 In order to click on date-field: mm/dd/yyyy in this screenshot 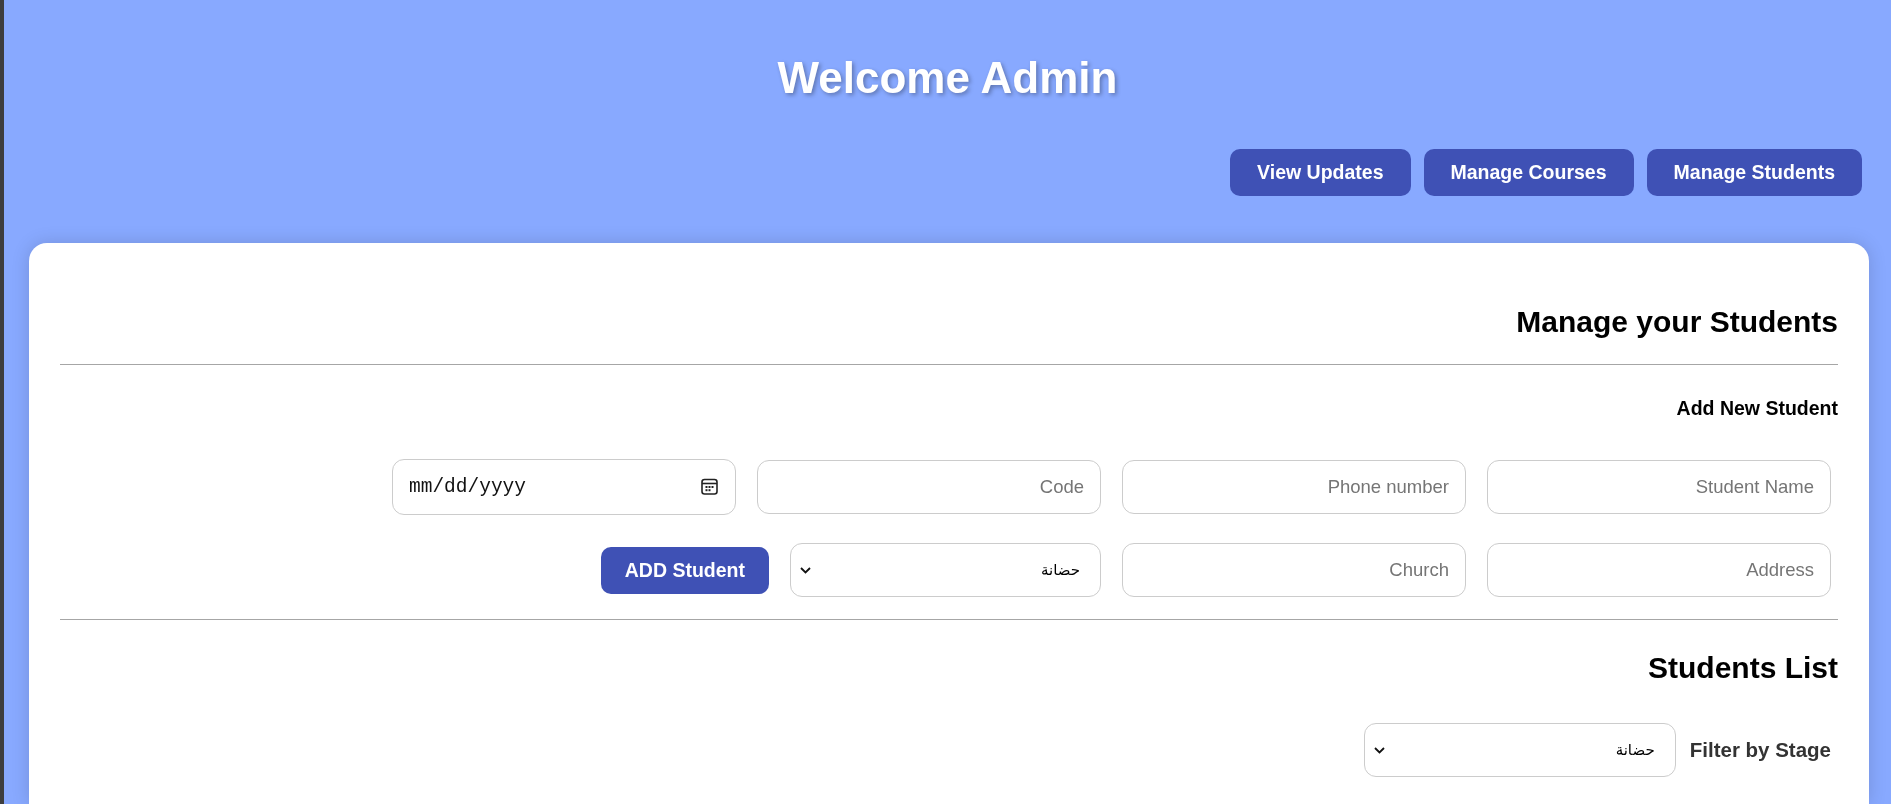, I will do `click(564, 487)`.